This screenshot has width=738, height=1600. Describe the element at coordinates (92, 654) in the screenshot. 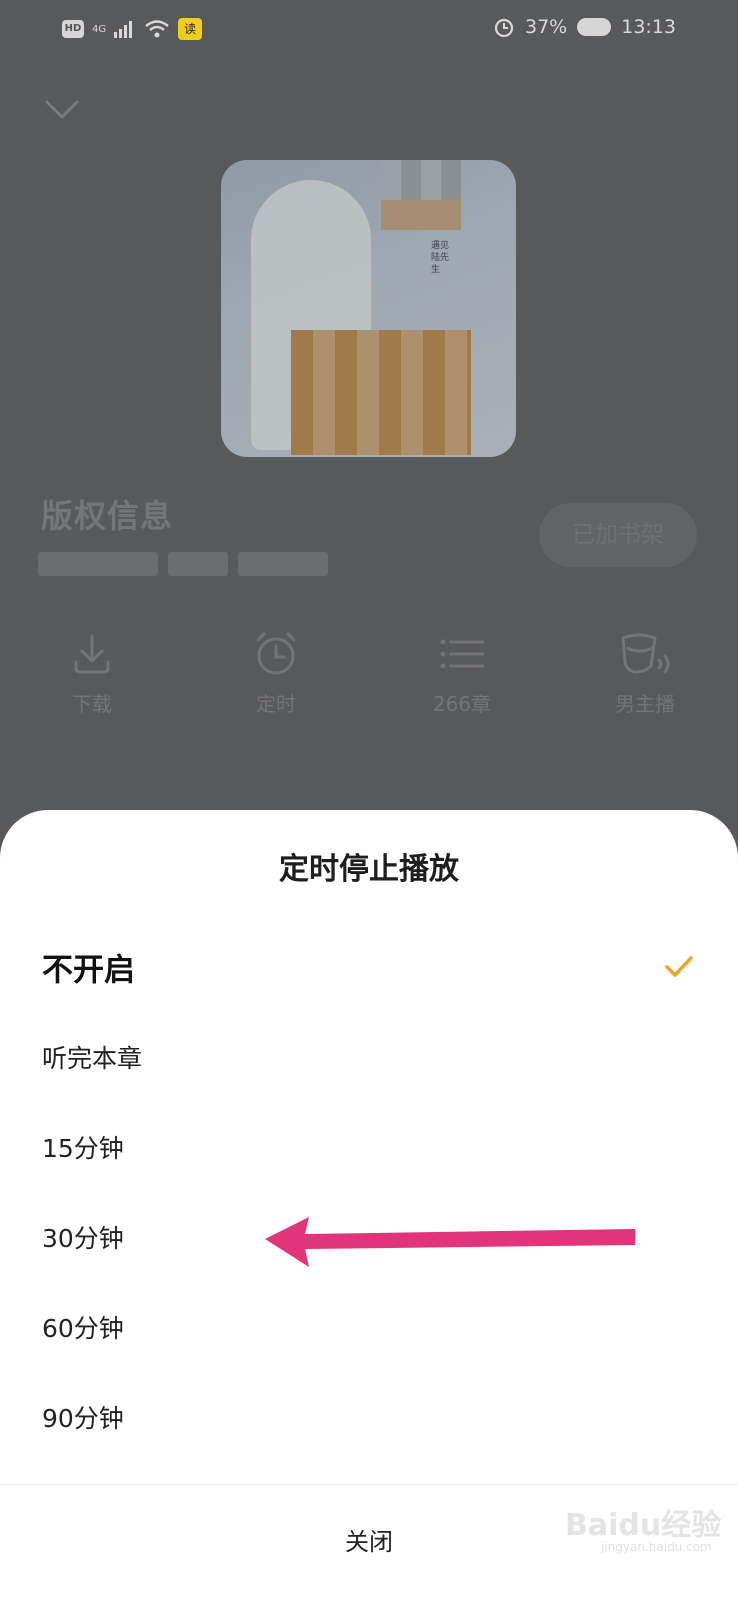

I see `download-icon` at that location.